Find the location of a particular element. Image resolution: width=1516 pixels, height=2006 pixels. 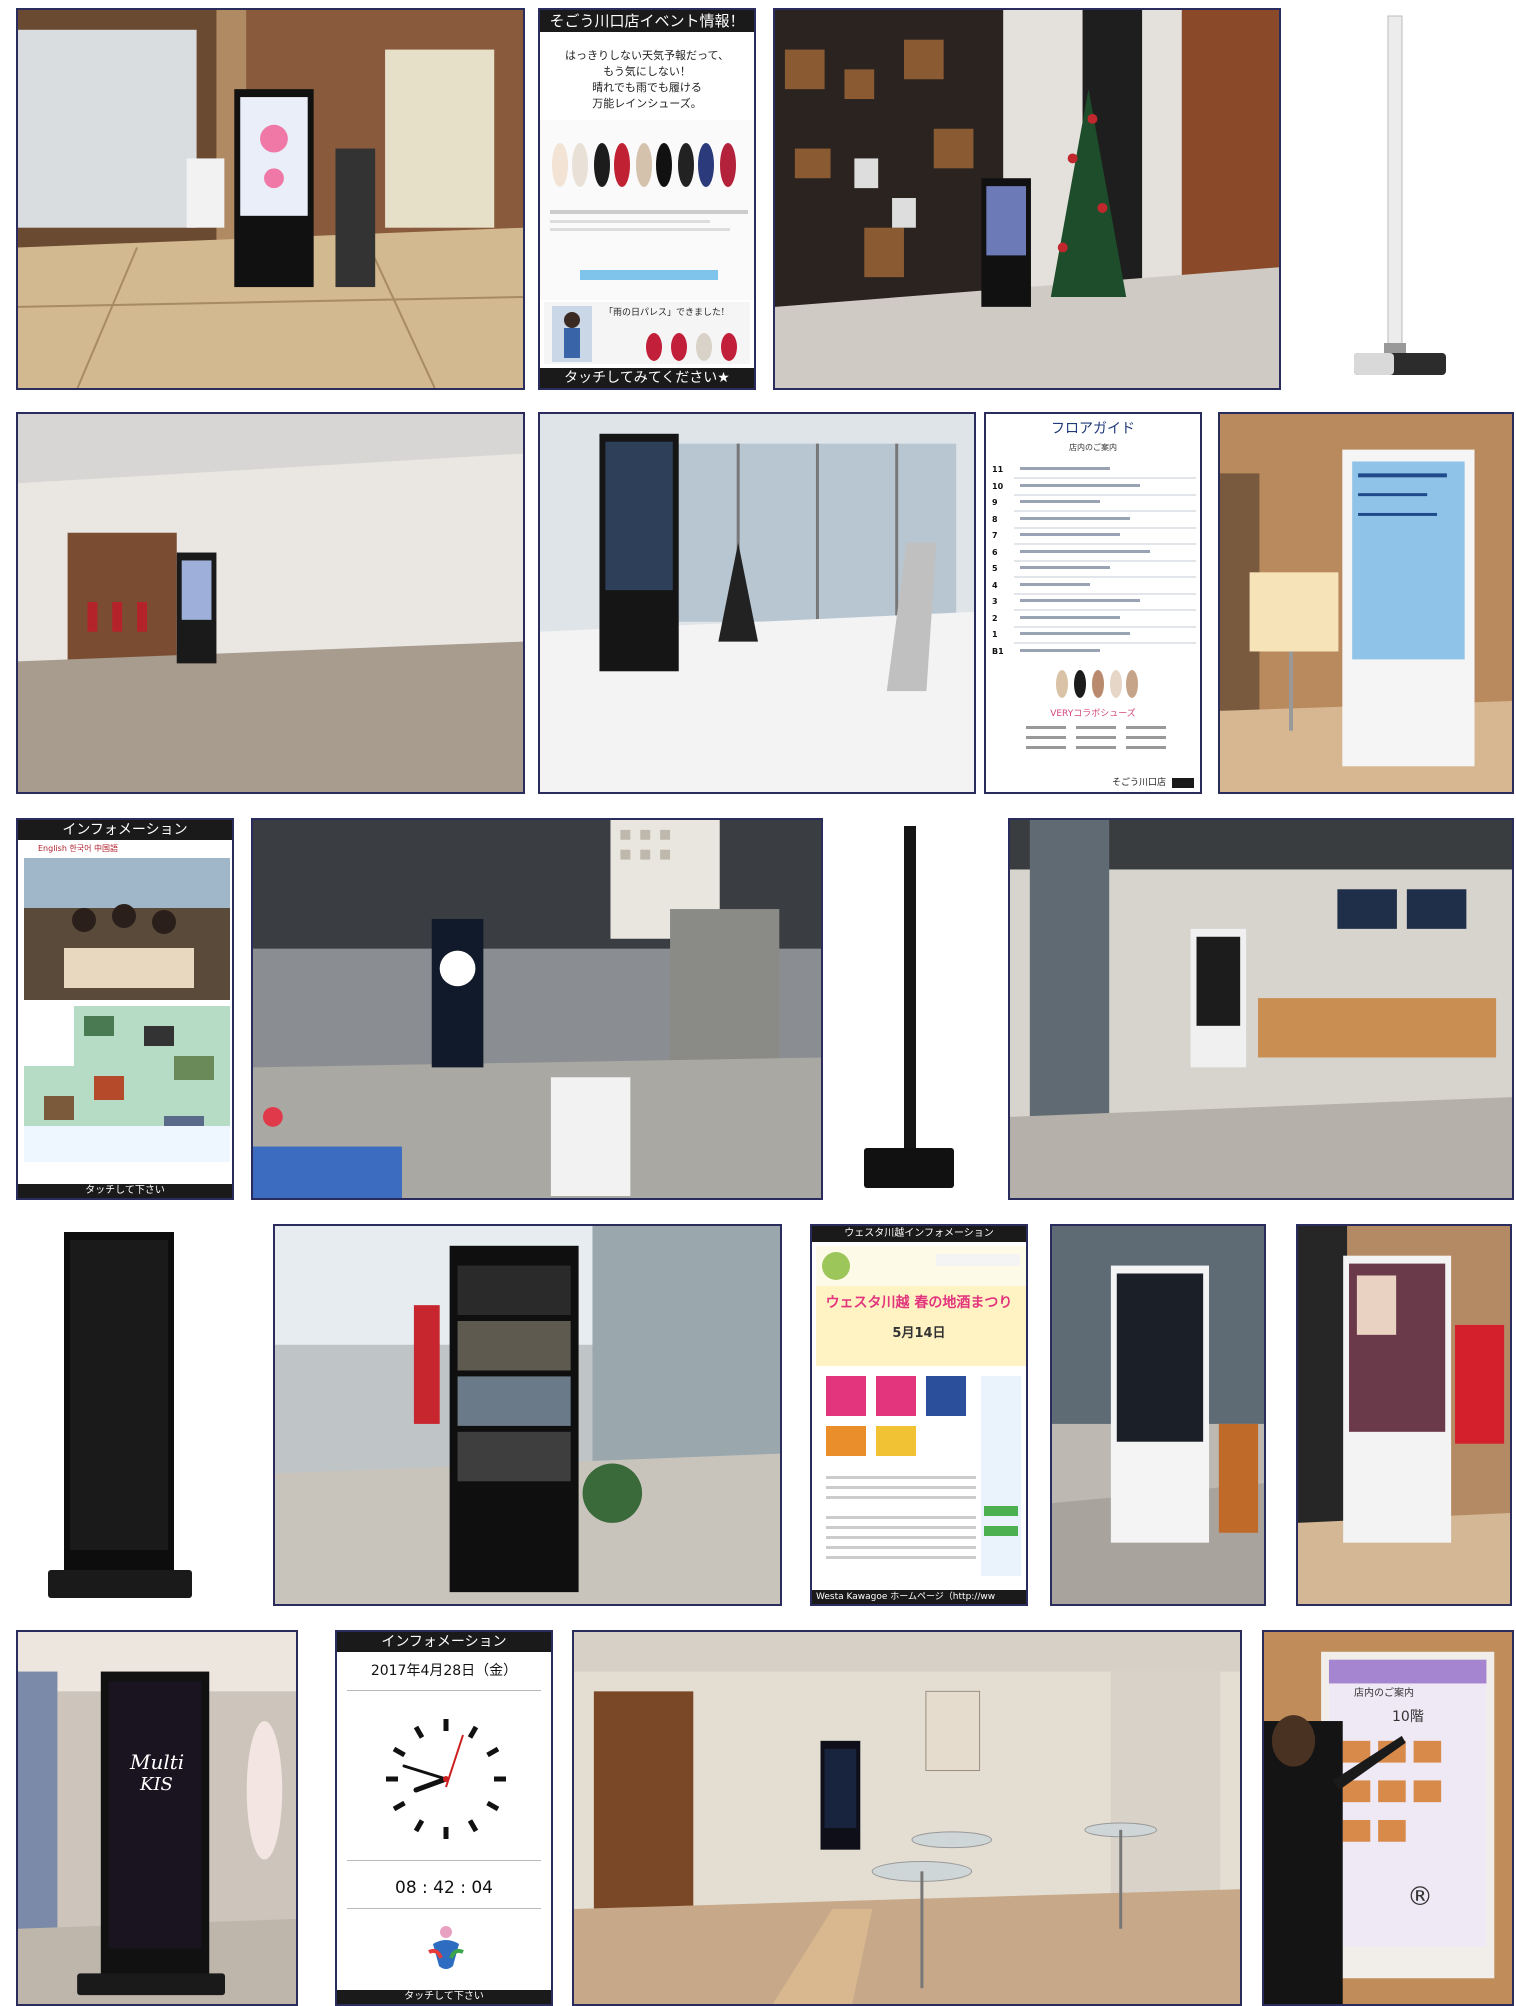

floor-number: 9 is located at coordinates (1003, 503).